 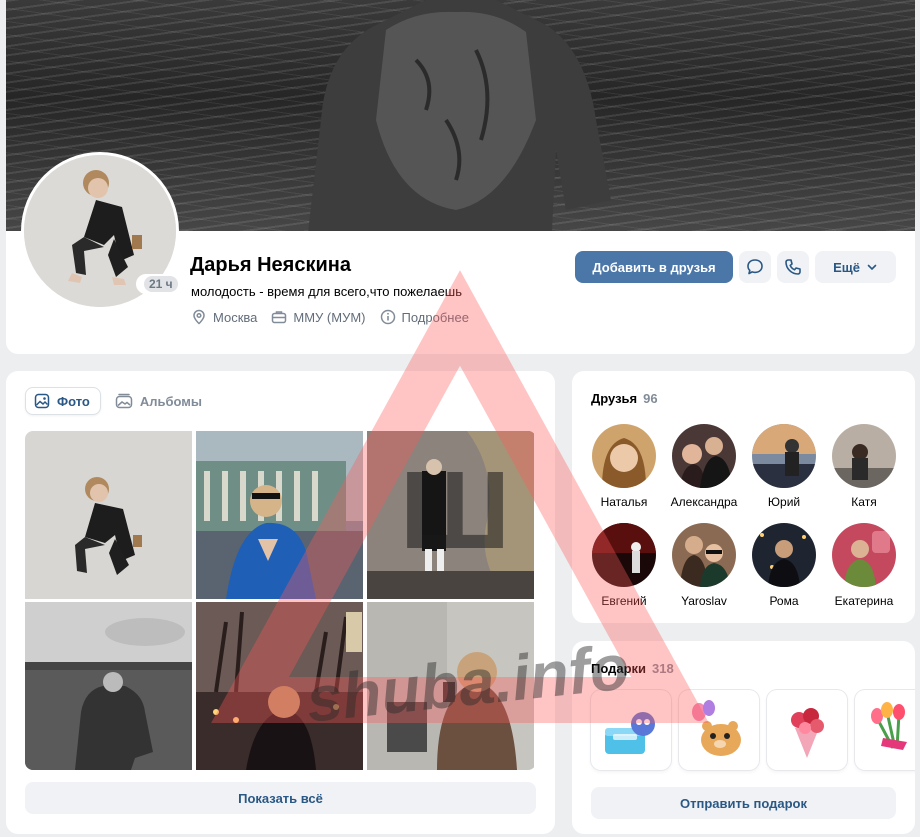 What do you see at coordinates (387, 317) in the screenshot?
I see `info-icon` at bounding box center [387, 317].